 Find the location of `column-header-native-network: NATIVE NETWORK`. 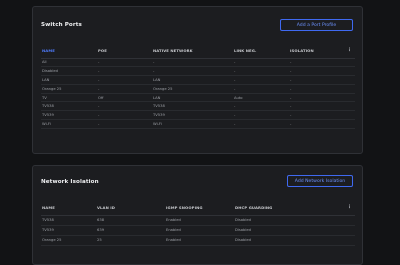

column-header-native-network: NATIVE NETWORK is located at coordinates (192, 51).